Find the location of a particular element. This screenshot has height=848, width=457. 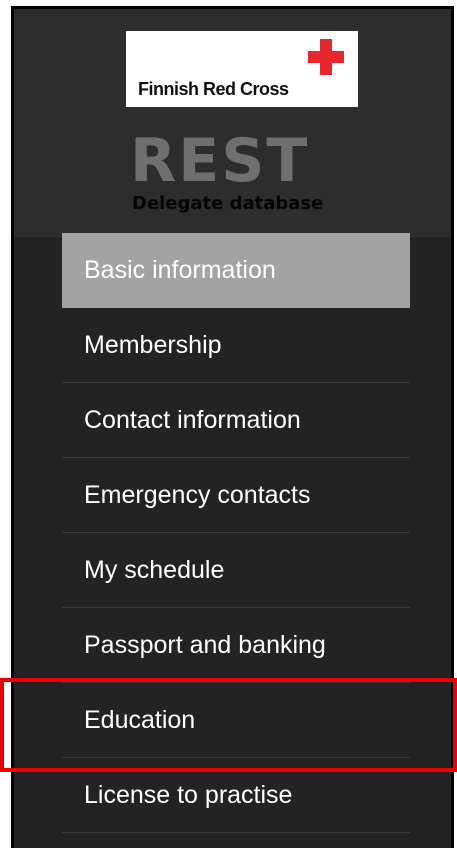

logo-text: Finnish Red Cross is located at coordinates (213, 89).